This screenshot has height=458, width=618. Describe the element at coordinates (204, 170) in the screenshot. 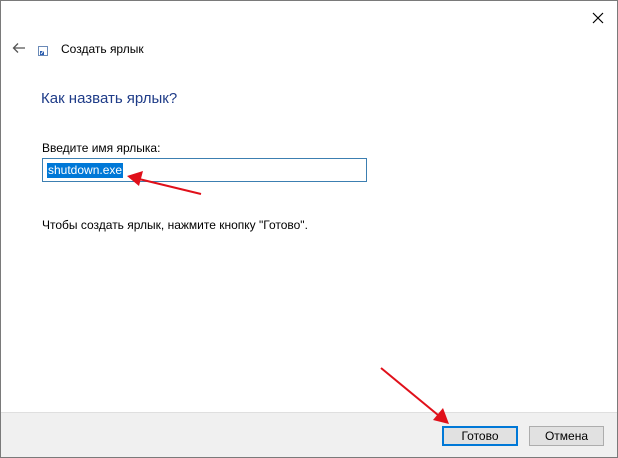

I see `shortcut-name-input: shutdown.exe` at that location.